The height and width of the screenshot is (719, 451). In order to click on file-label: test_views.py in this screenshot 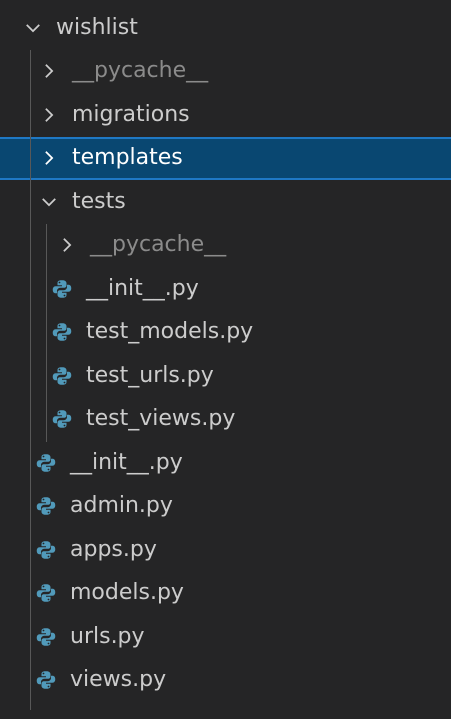, I will do `click(161, 419)`.